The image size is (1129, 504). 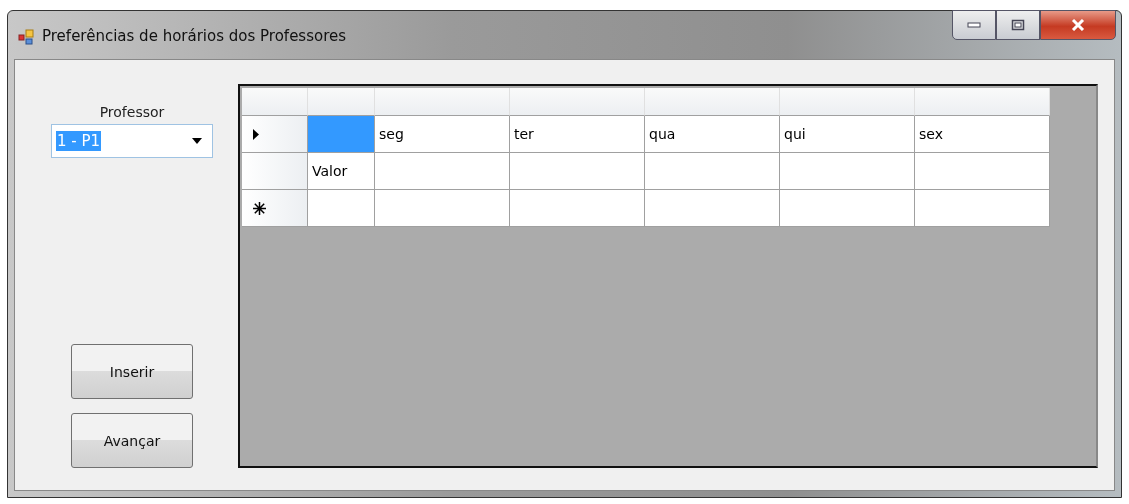 What do you see at coordinates (132, 112) in the screenshot?
I see `professor-label: Professor` at bounding box center [132, 112].